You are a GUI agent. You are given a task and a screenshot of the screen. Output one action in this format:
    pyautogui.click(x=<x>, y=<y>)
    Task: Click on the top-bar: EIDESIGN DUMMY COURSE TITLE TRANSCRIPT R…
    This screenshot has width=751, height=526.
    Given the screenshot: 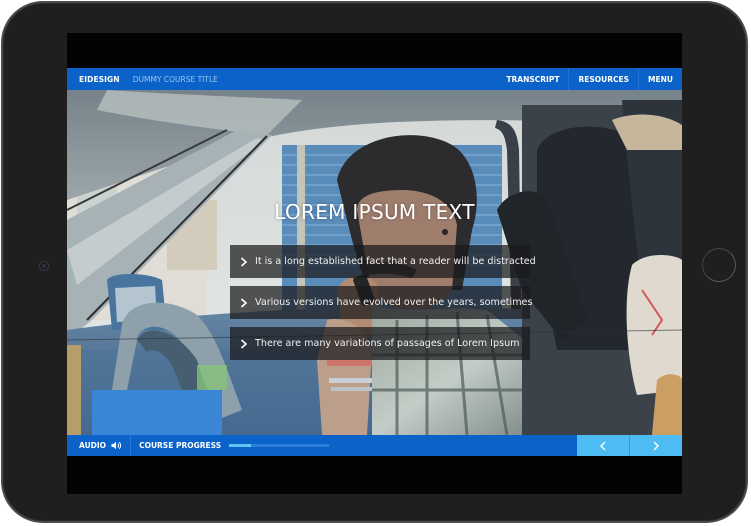 What is the action you would take?
    pyautogui.click(x=374, y=79)
    